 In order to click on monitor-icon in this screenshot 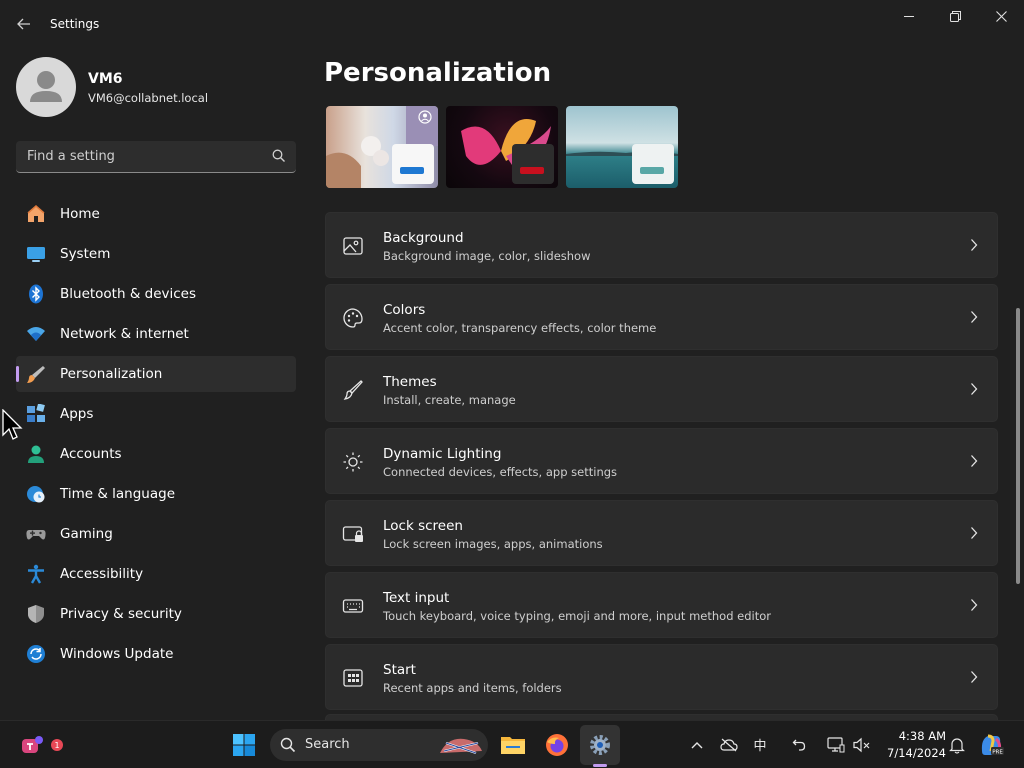, I will do `click(36, 254)`.